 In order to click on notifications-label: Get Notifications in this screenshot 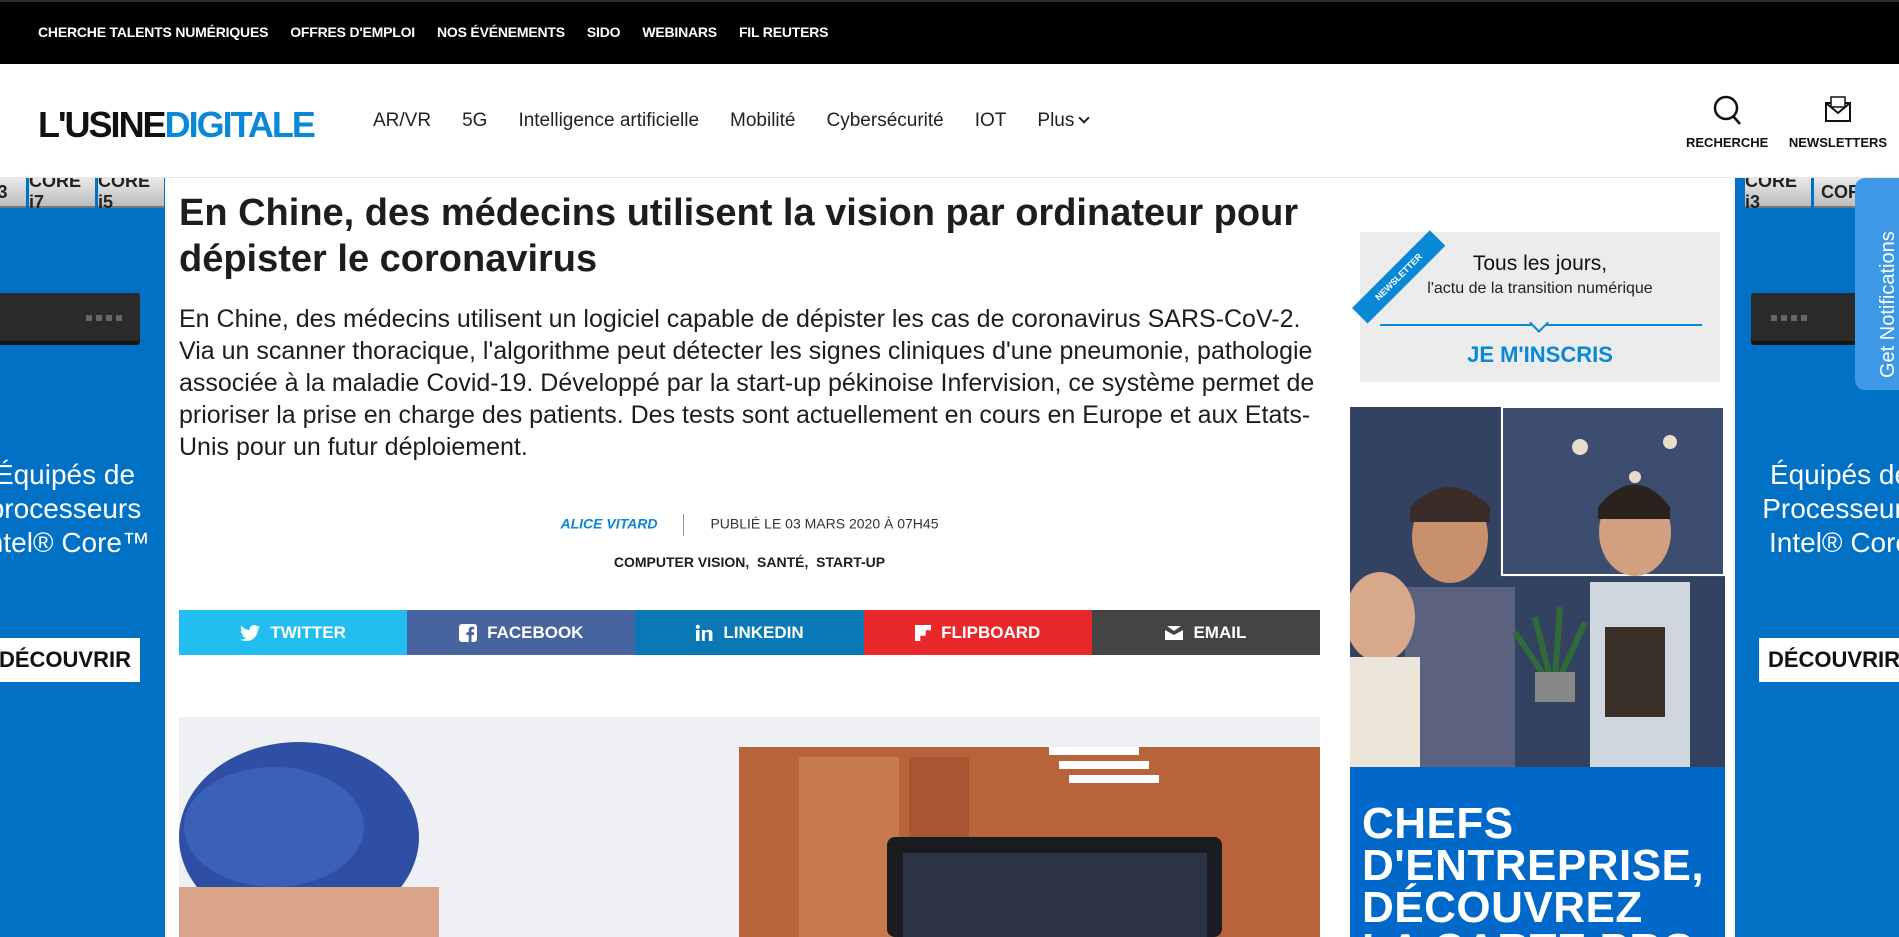, I will do `click(1888, 304)`.